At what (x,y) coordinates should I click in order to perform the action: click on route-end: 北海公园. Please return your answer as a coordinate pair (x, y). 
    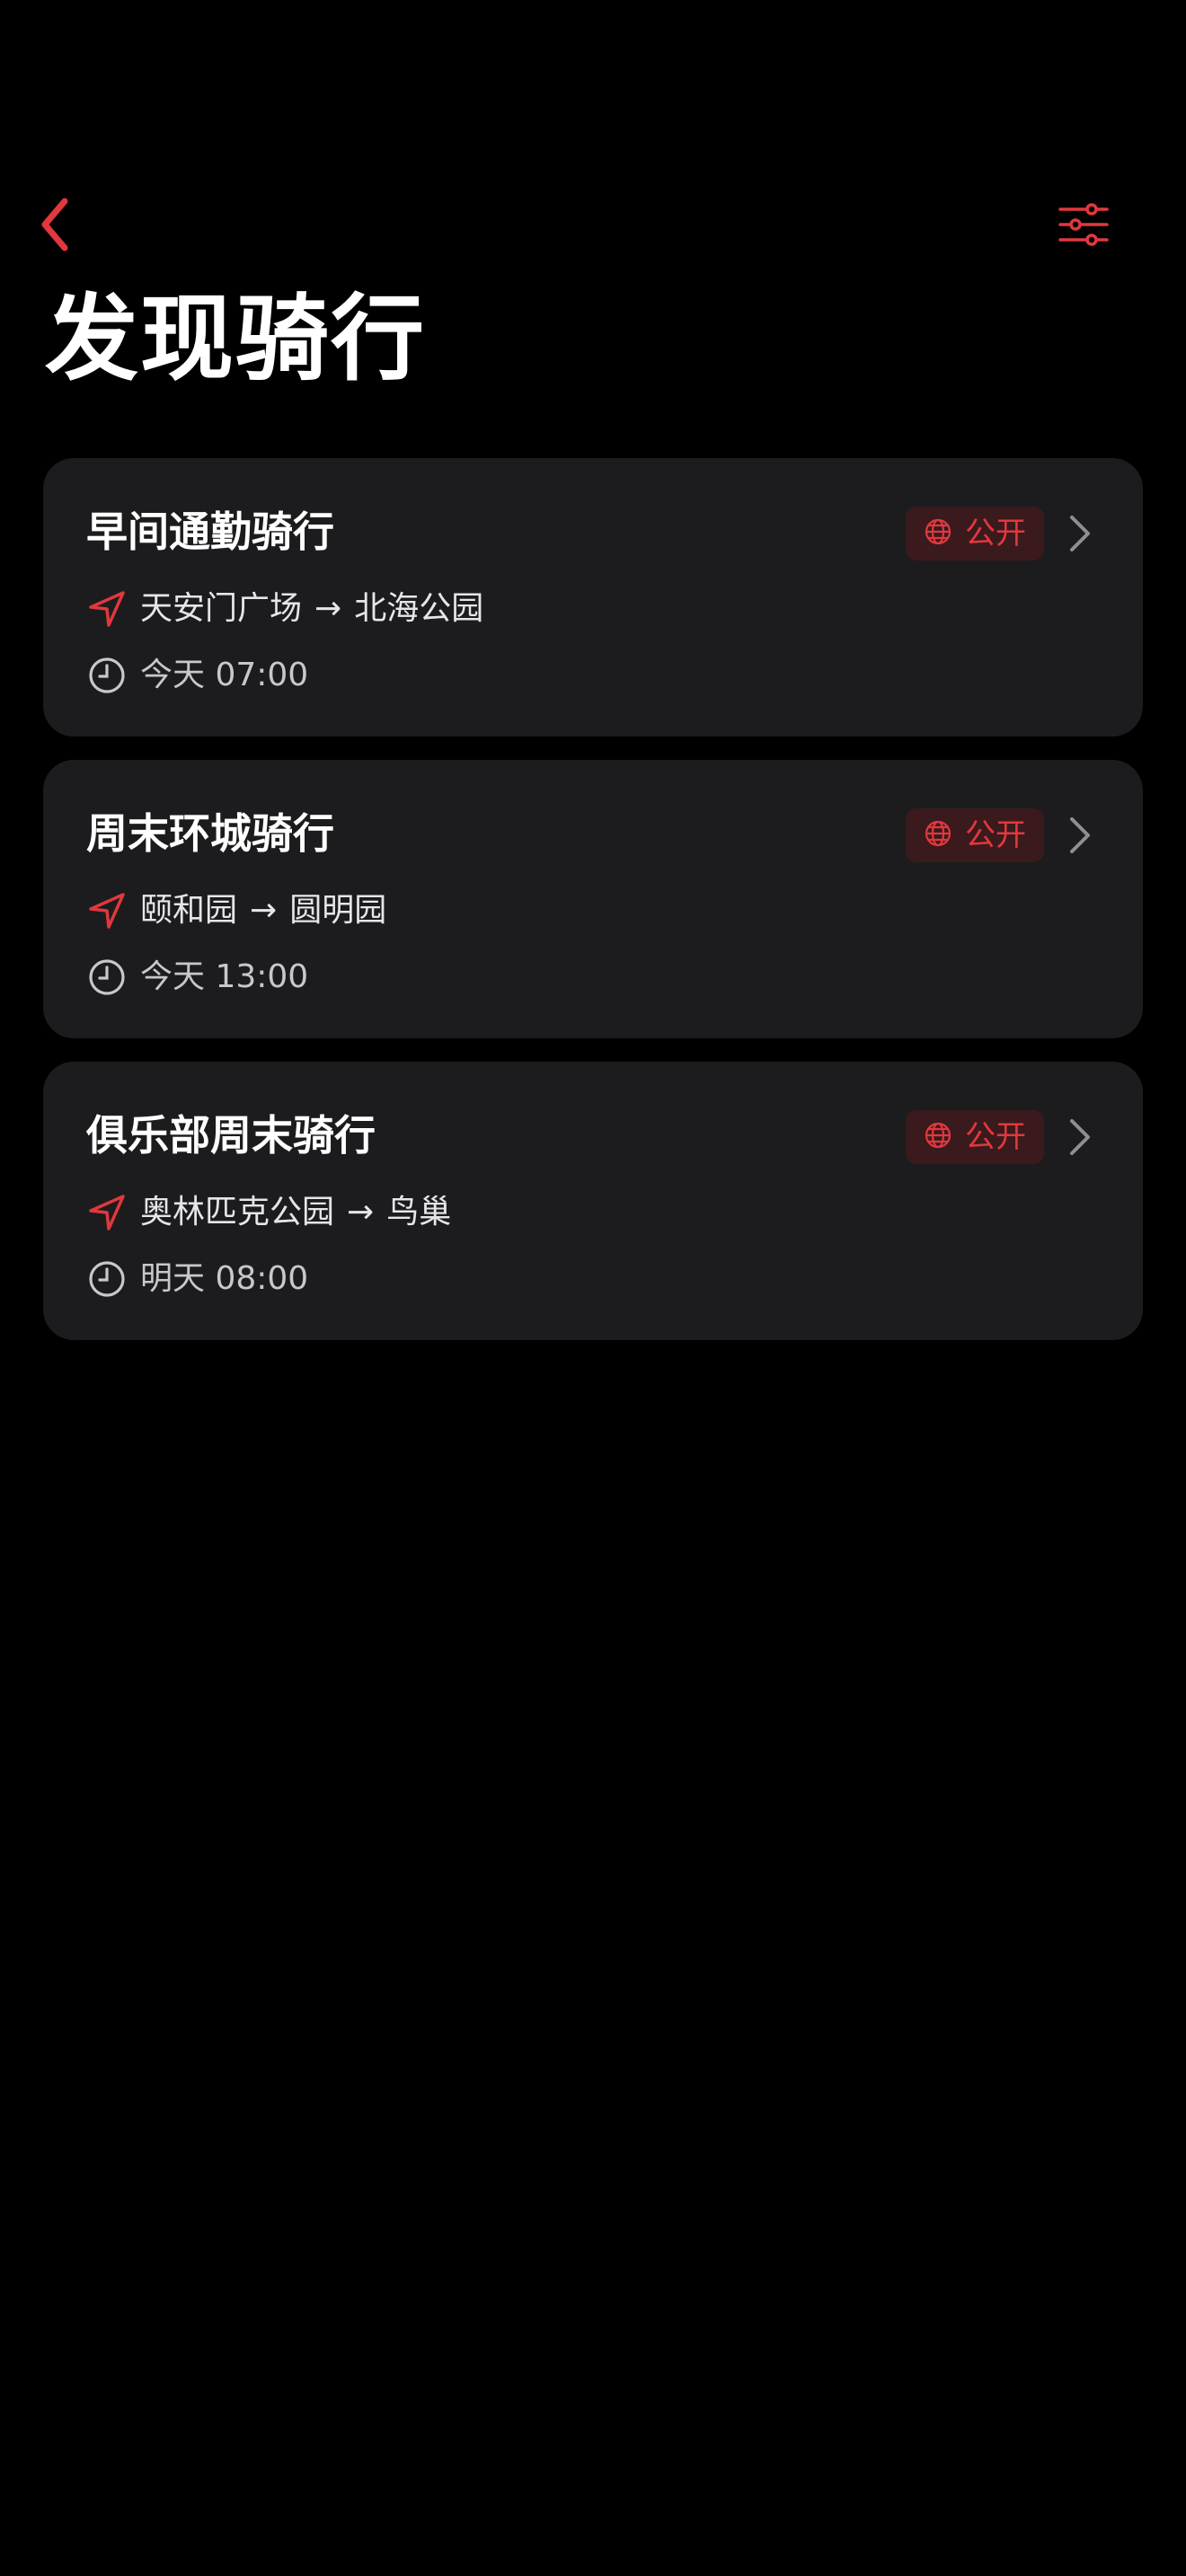
    Looking at the image, I should click on (419, 608).